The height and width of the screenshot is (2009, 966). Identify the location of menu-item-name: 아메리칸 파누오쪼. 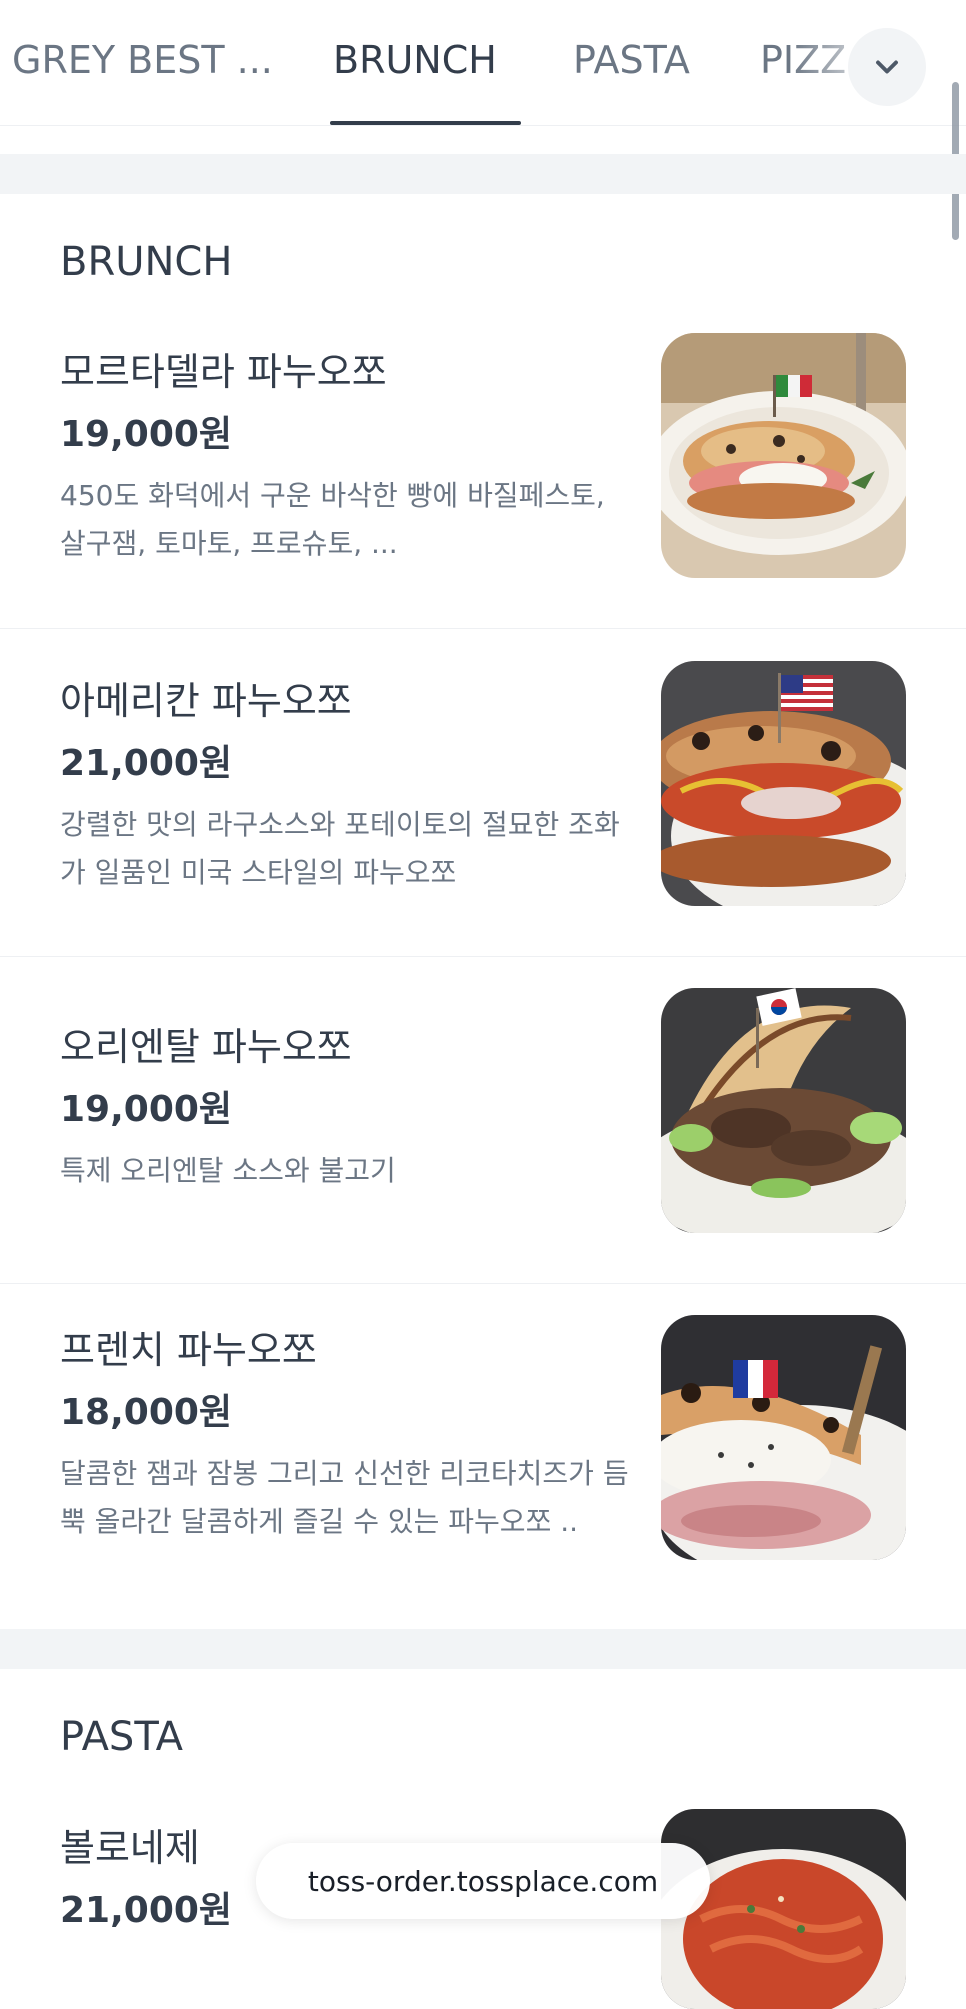
(206, 701).